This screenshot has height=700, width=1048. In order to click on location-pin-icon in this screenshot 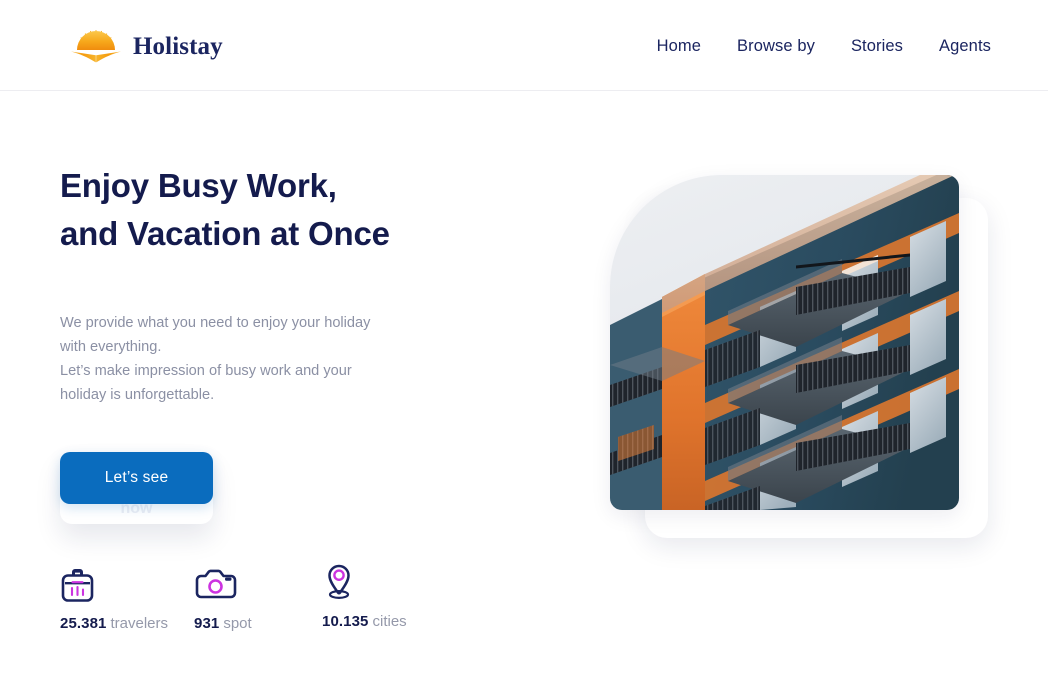, I will do `click(364, 582)`.